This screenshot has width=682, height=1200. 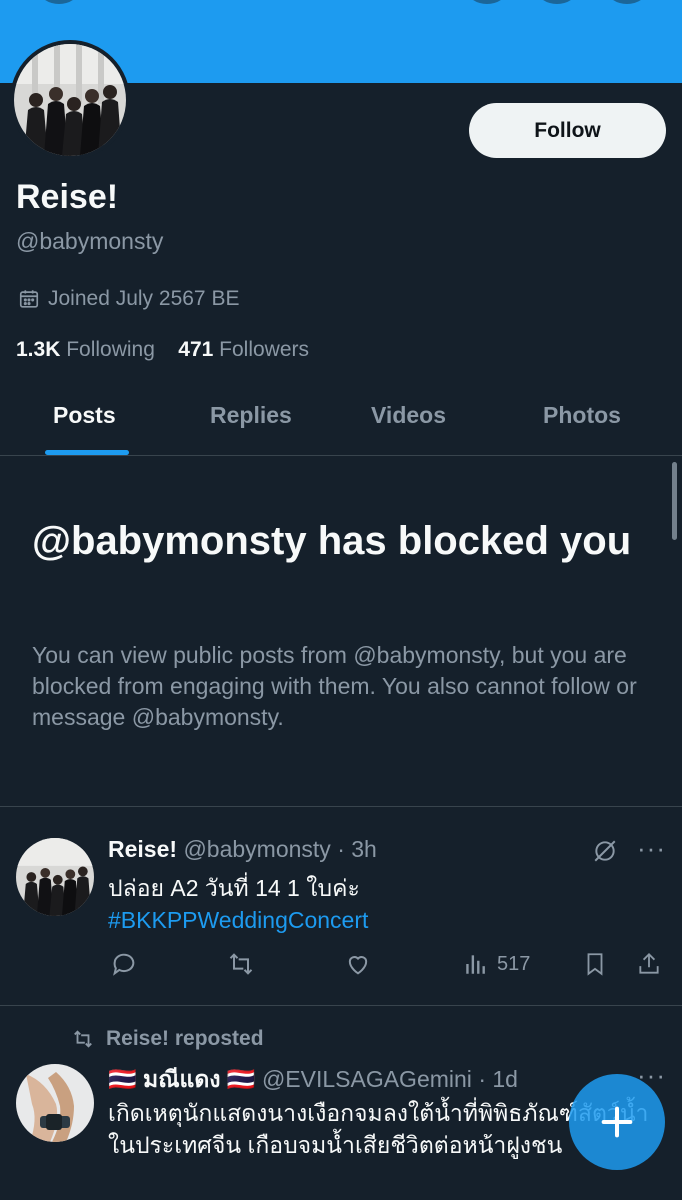 I want to click on followers-count: 471, so click(x=196, y=349).